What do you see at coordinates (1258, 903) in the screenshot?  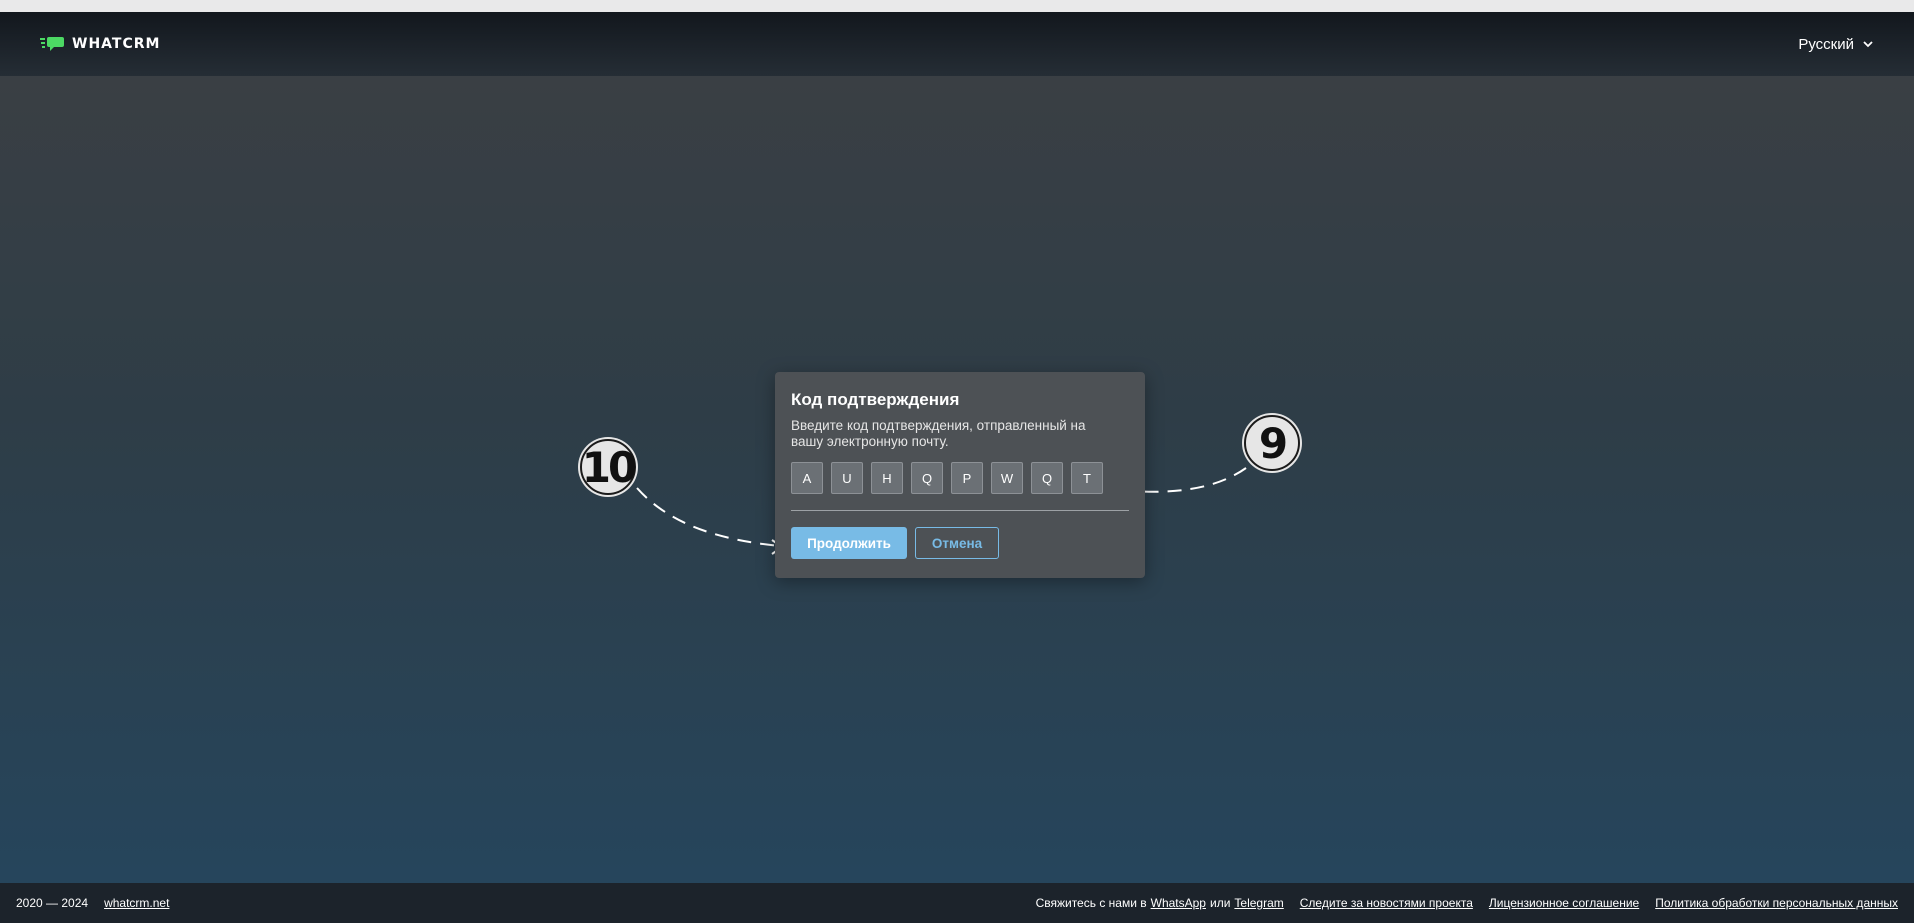 I see `telegram-link: Telegram` at bounding box center [1258, 903].